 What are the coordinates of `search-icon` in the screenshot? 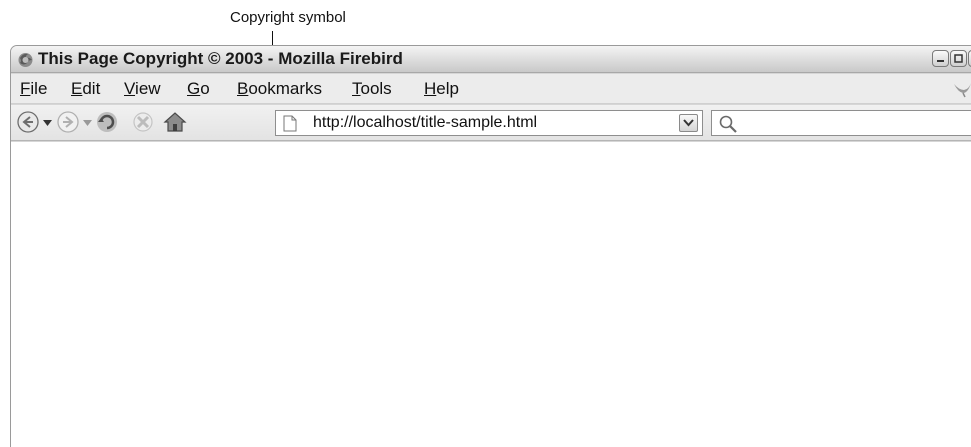 It's located at (728, 124).